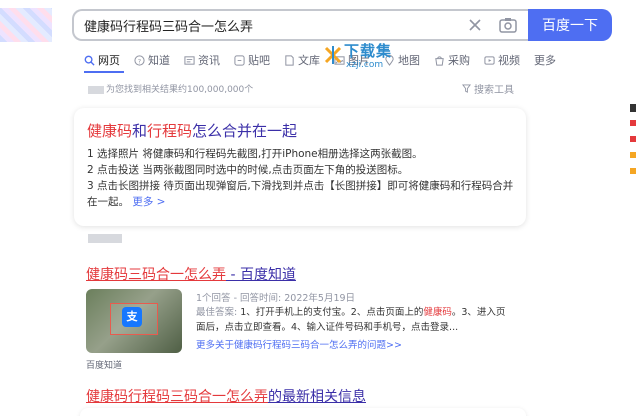 This screenshot has width=640, height=416. I want to click on tab-zhidao: ? 知道, so click(152, 60).